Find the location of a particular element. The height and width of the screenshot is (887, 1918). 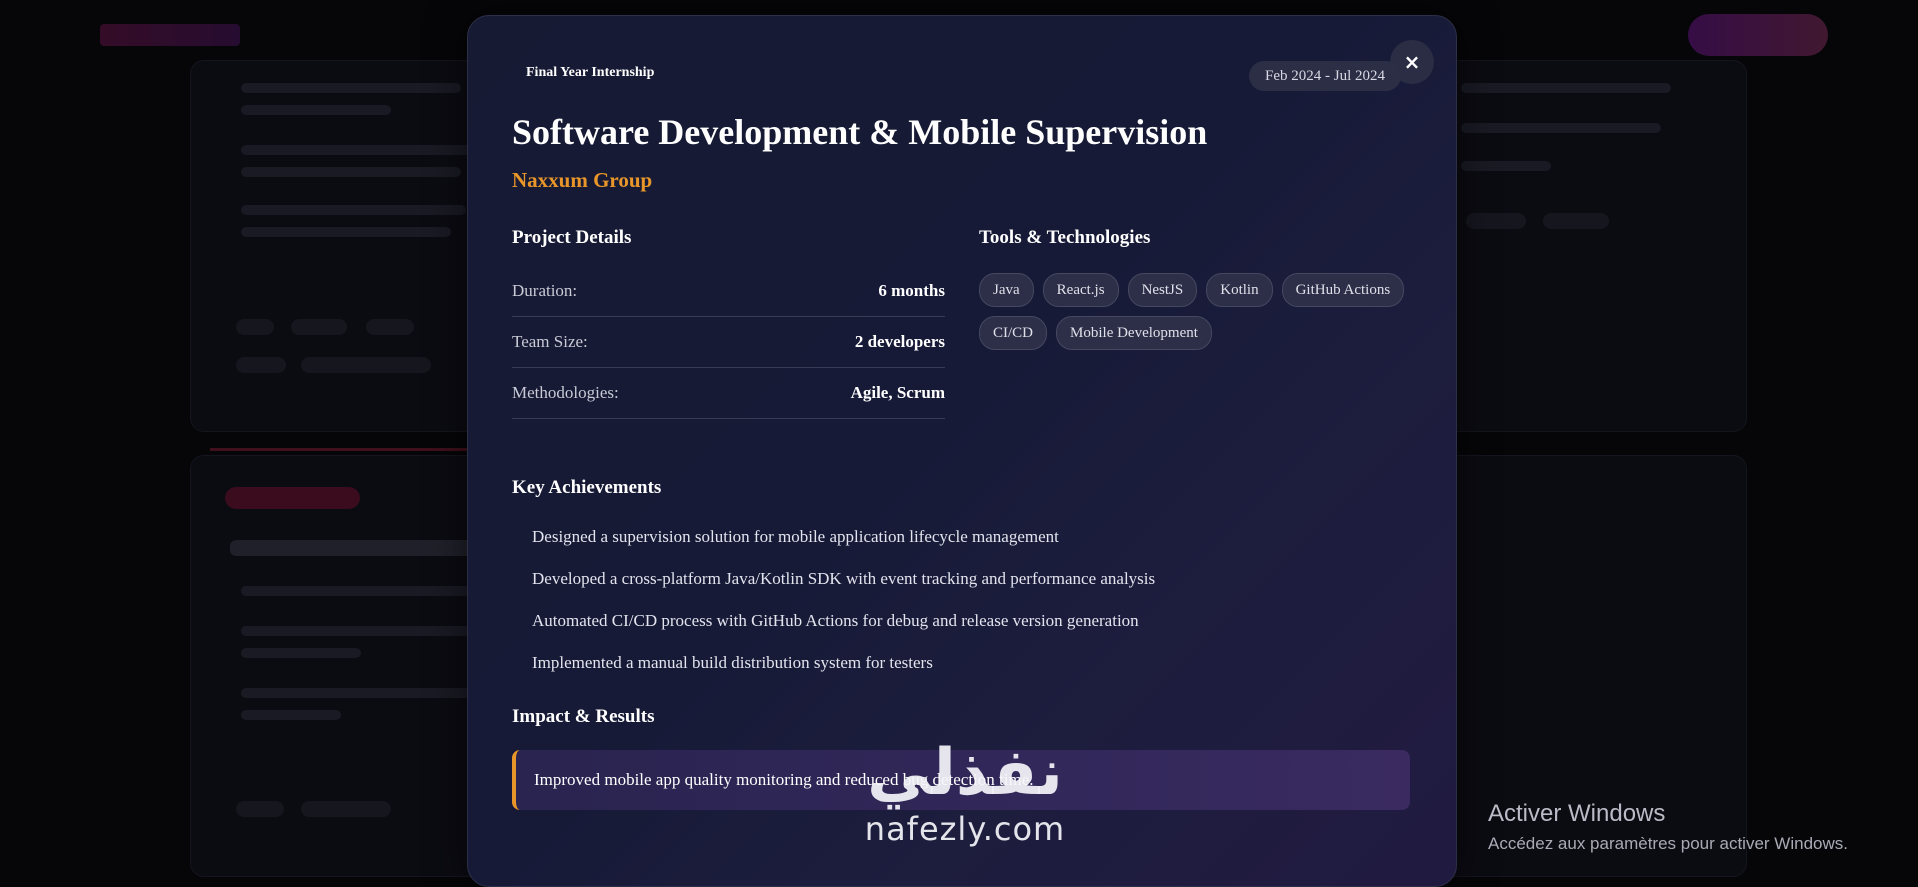

background-title is located at coordinates (360, 548).